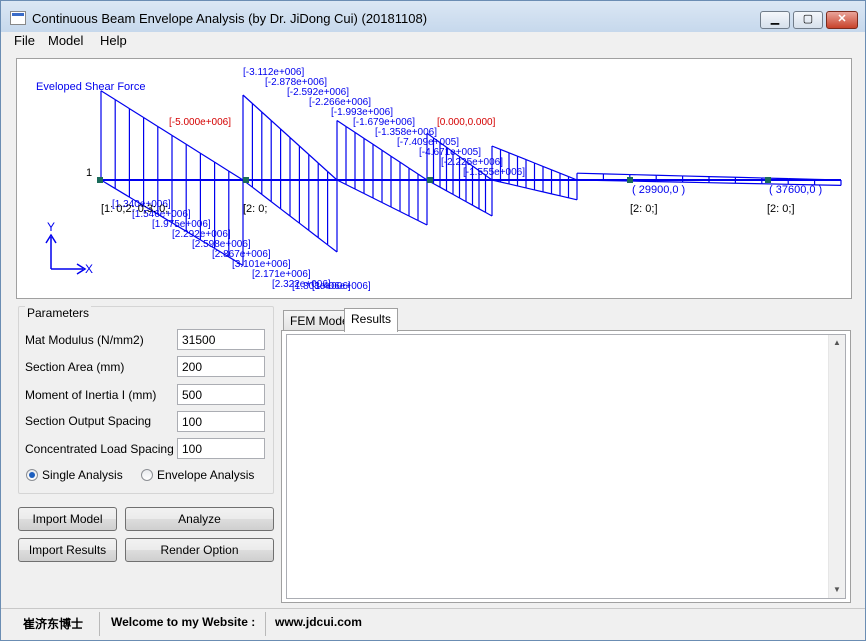 The width and height of the screenshot is (866, 641). What do you see at coordinates (134, 209) in the screenshot?
I see `span-label: [1: 0;2: 0;3: 0;` at bounding box center [134, 209].